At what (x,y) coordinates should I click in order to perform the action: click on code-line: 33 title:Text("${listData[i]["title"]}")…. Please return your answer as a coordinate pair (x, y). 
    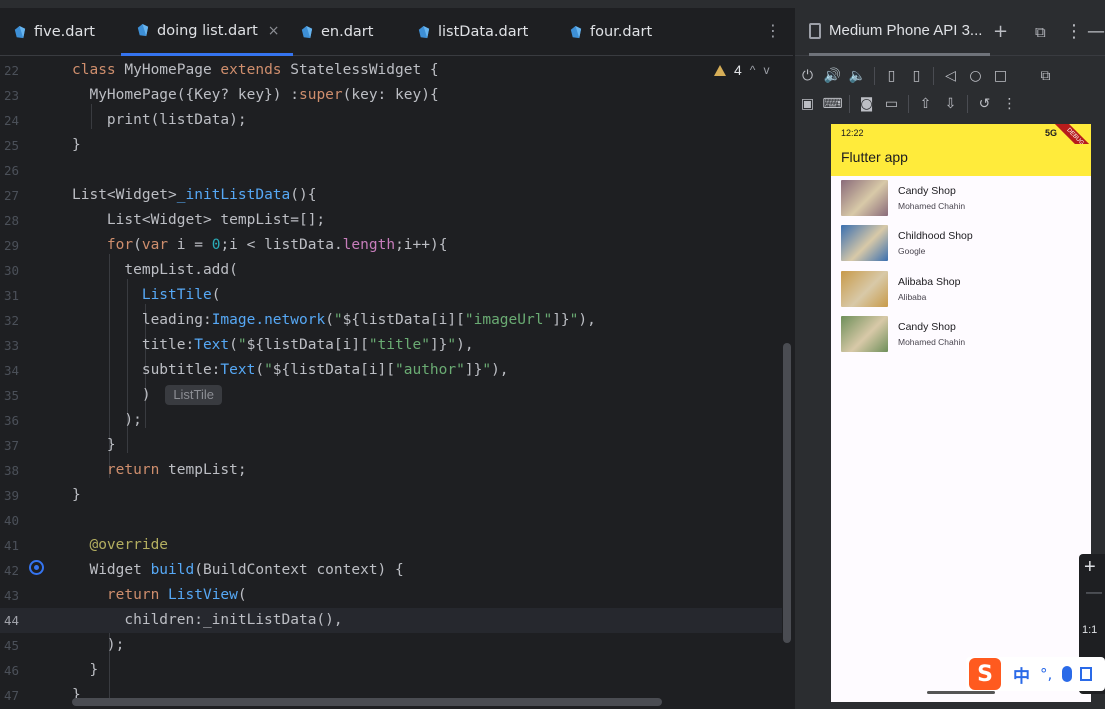
    Looking at the image, I should click on (391, 345).